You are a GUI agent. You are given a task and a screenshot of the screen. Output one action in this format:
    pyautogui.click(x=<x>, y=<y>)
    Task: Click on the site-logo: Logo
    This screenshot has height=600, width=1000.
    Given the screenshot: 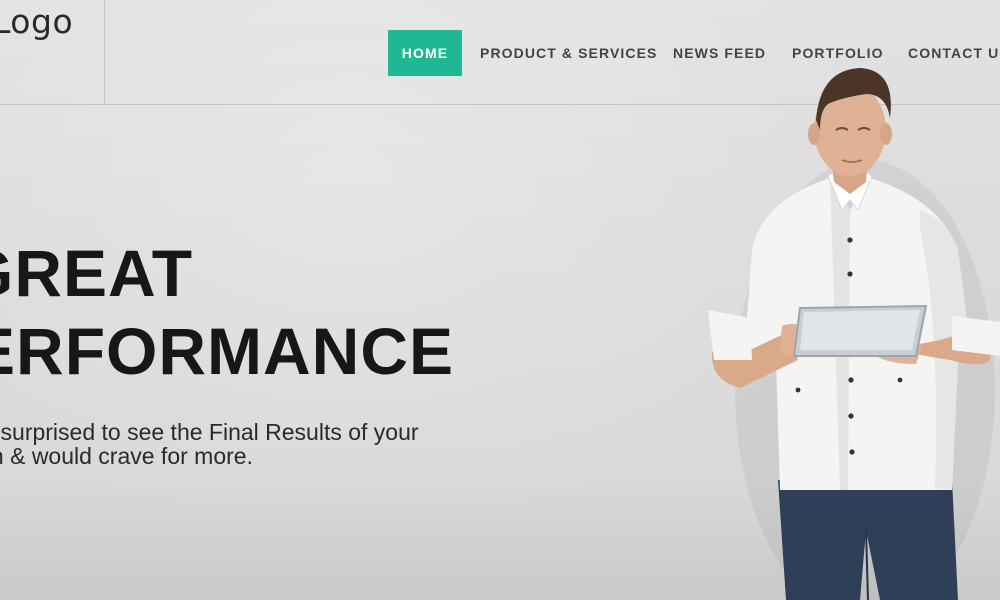 What is the action you would take?
    pyautogui.click(x=36, y=21)
    